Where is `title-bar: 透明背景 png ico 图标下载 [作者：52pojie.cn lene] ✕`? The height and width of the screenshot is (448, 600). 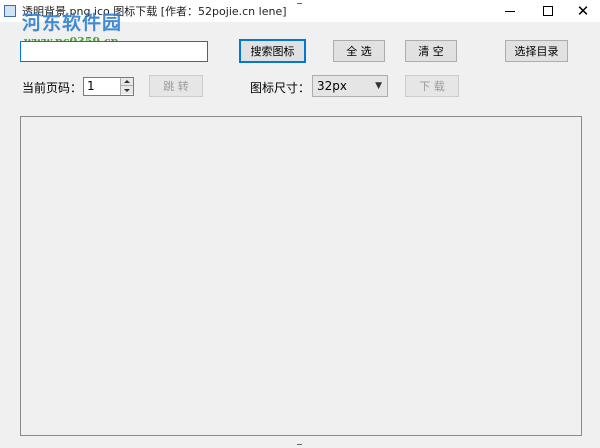 title-bar: 透明背景 png ico 图标下载 [作者：52pojie.cn lene] ✕ is located at coordinates (300, 11).